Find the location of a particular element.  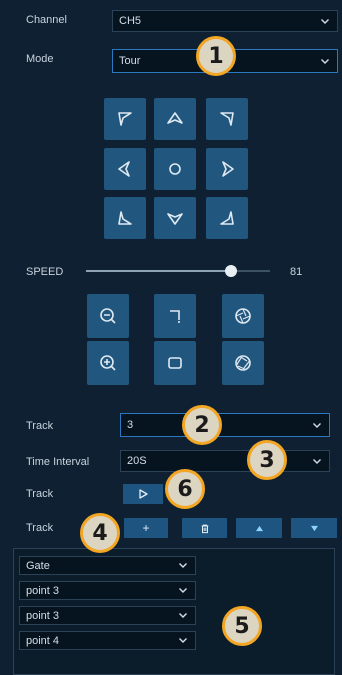

triangle-up-icon is located at coordinates (259, 528).